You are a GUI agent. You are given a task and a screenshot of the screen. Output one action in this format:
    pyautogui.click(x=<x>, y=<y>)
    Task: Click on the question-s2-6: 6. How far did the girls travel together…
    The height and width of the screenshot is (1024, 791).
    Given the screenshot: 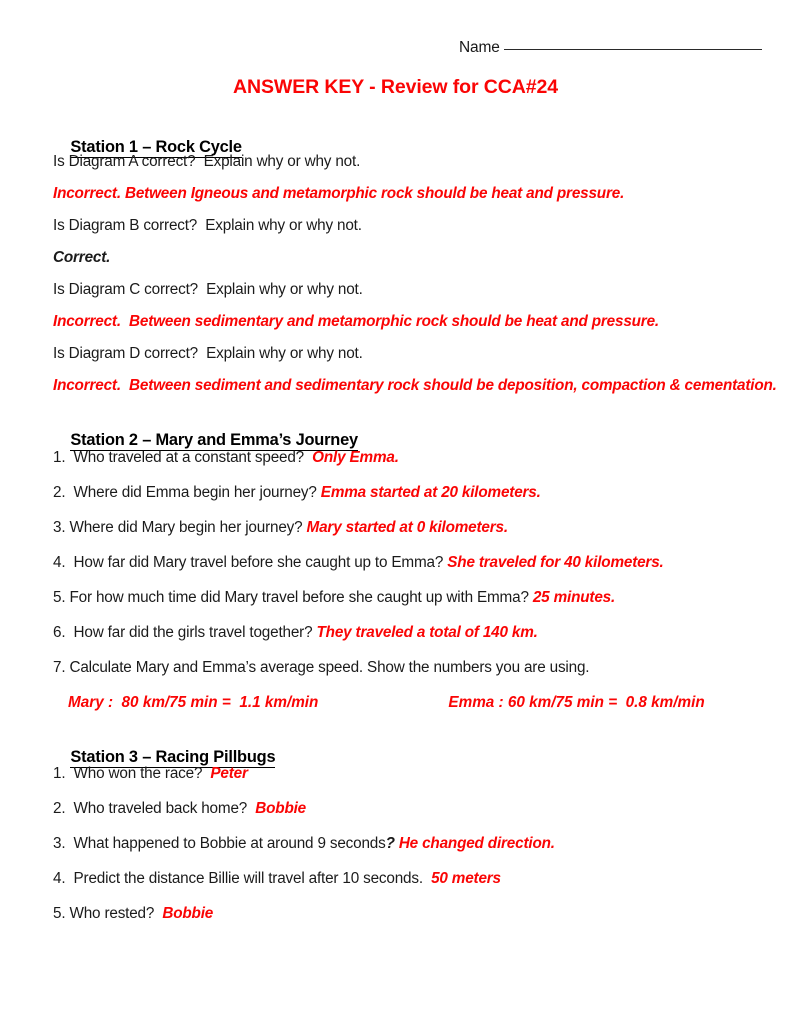 What is the action you would take?
    pyautogui.click(x=185, y=632)
    